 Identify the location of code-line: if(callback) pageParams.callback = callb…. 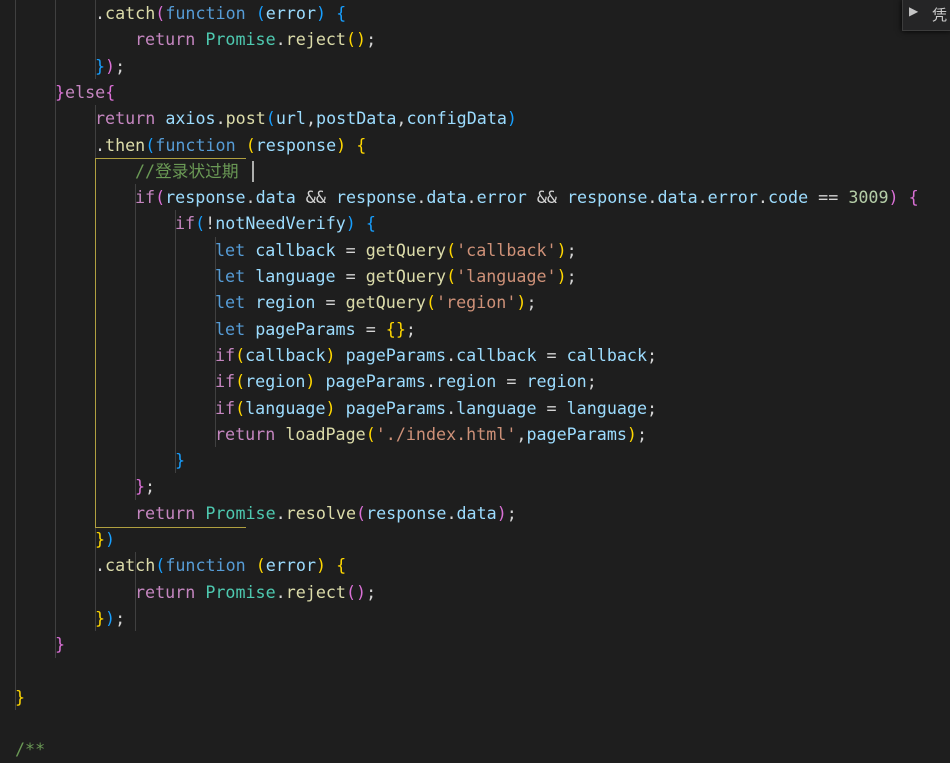
(436, 355).